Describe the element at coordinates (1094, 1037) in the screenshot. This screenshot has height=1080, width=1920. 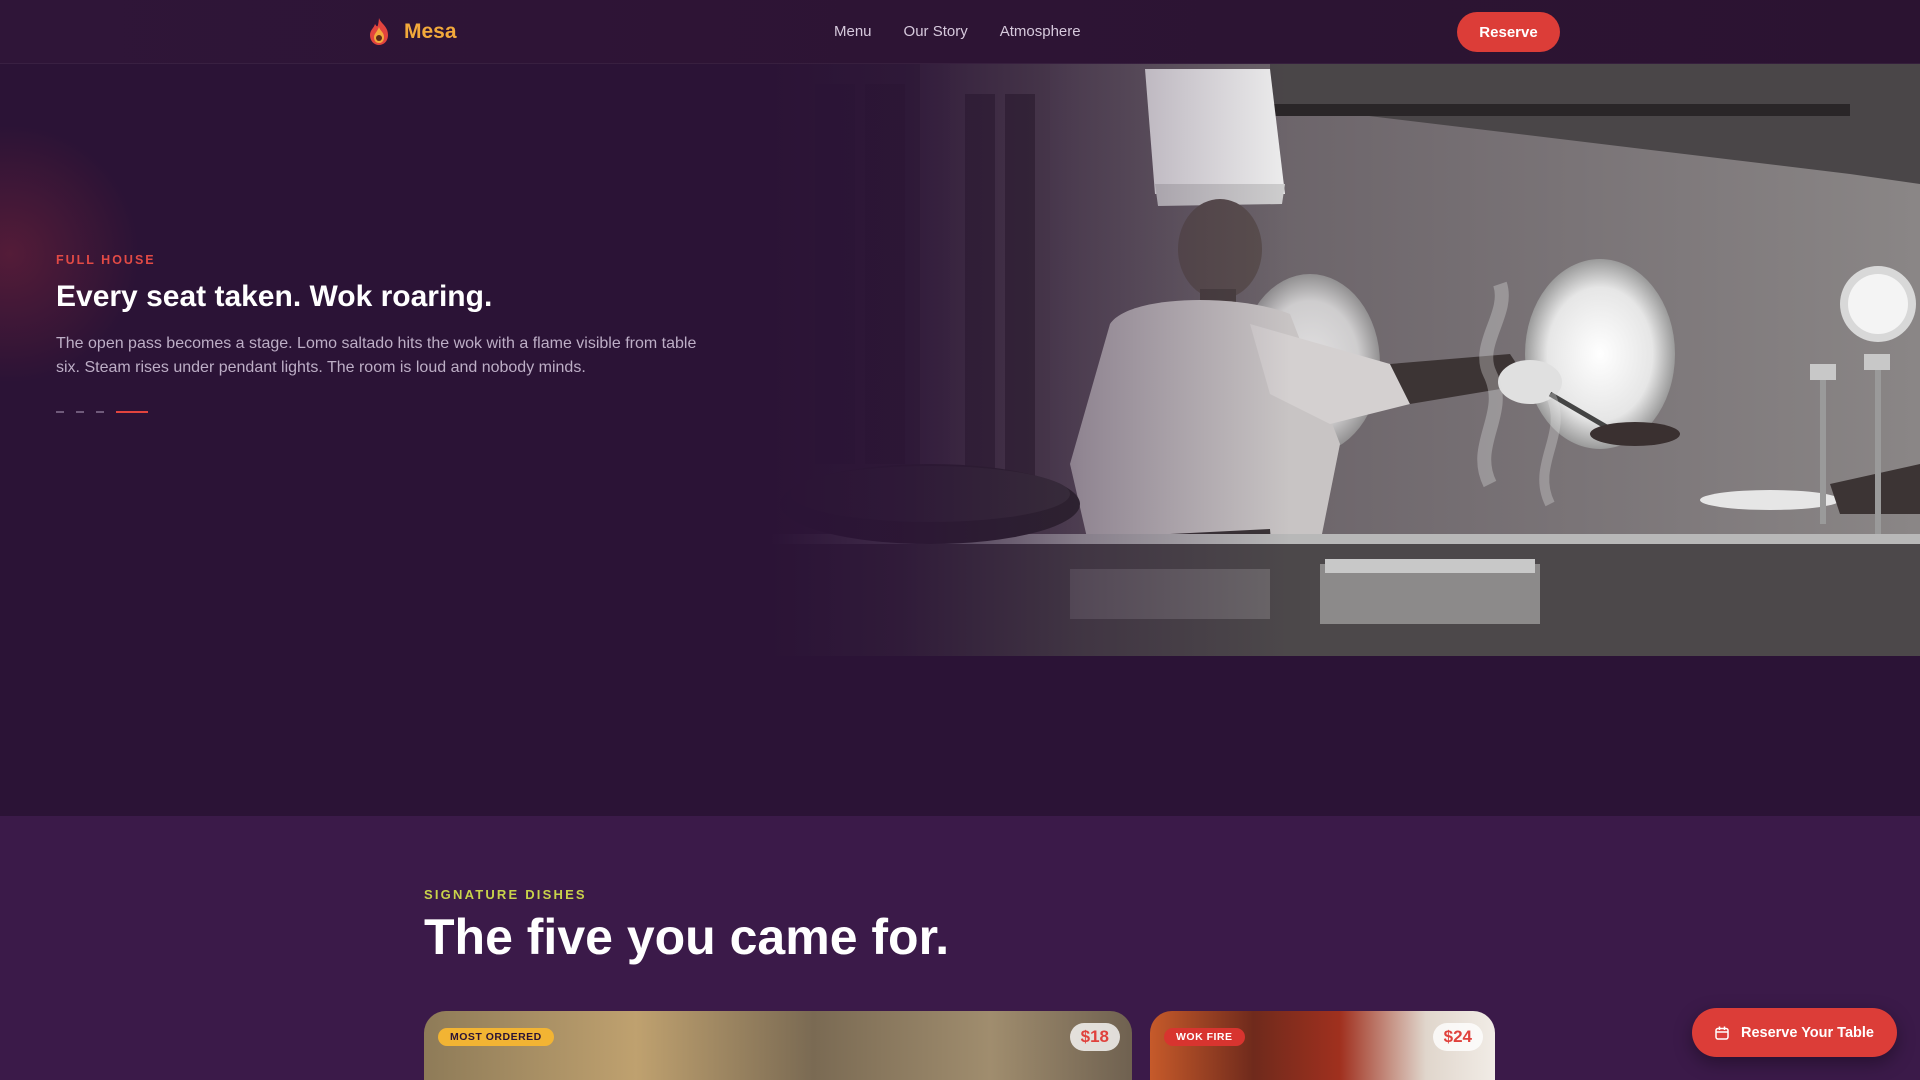
I see `dish-price: $18` at that location.